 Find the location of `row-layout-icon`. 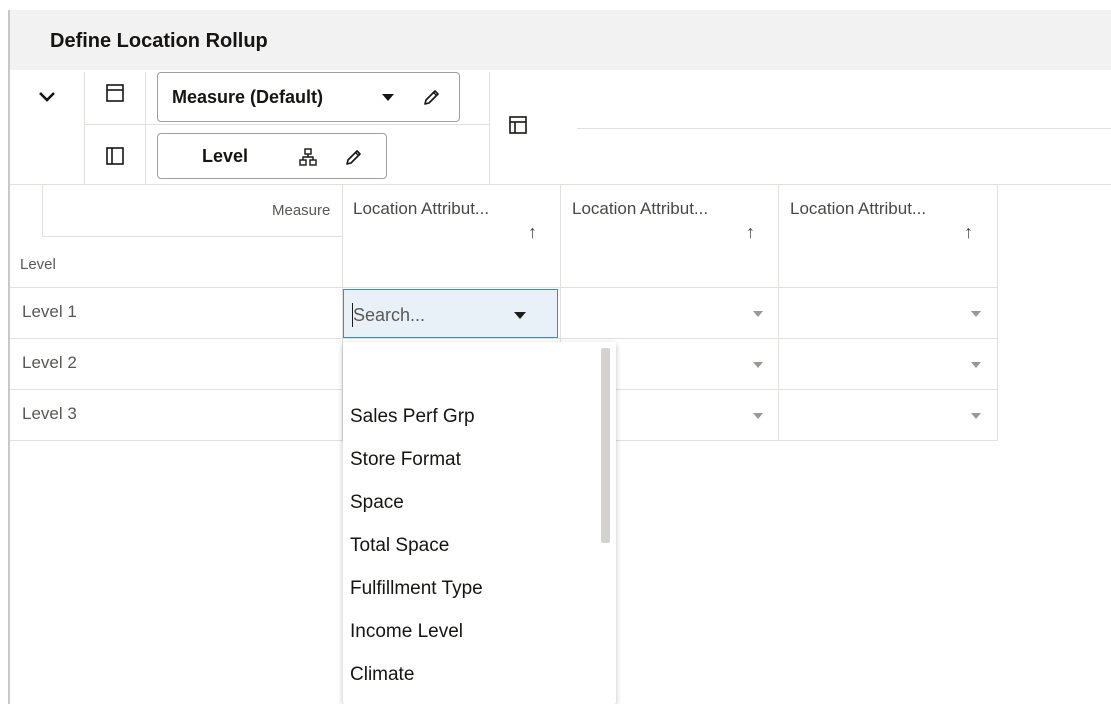

row-layout-icon is located at coordinates (115, 93).